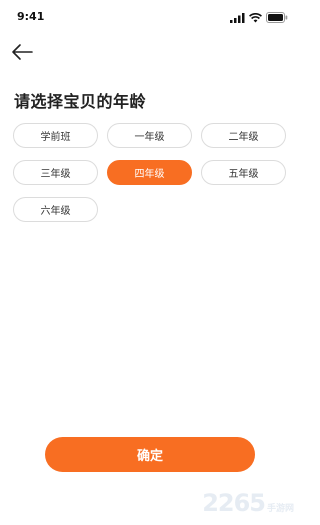 The width and height of the screenshot is (320, 525). What do you see at coordinates (150, 454) in the screenshot?
I see `confirm-button: 确定` at bounding box center [150, 454].